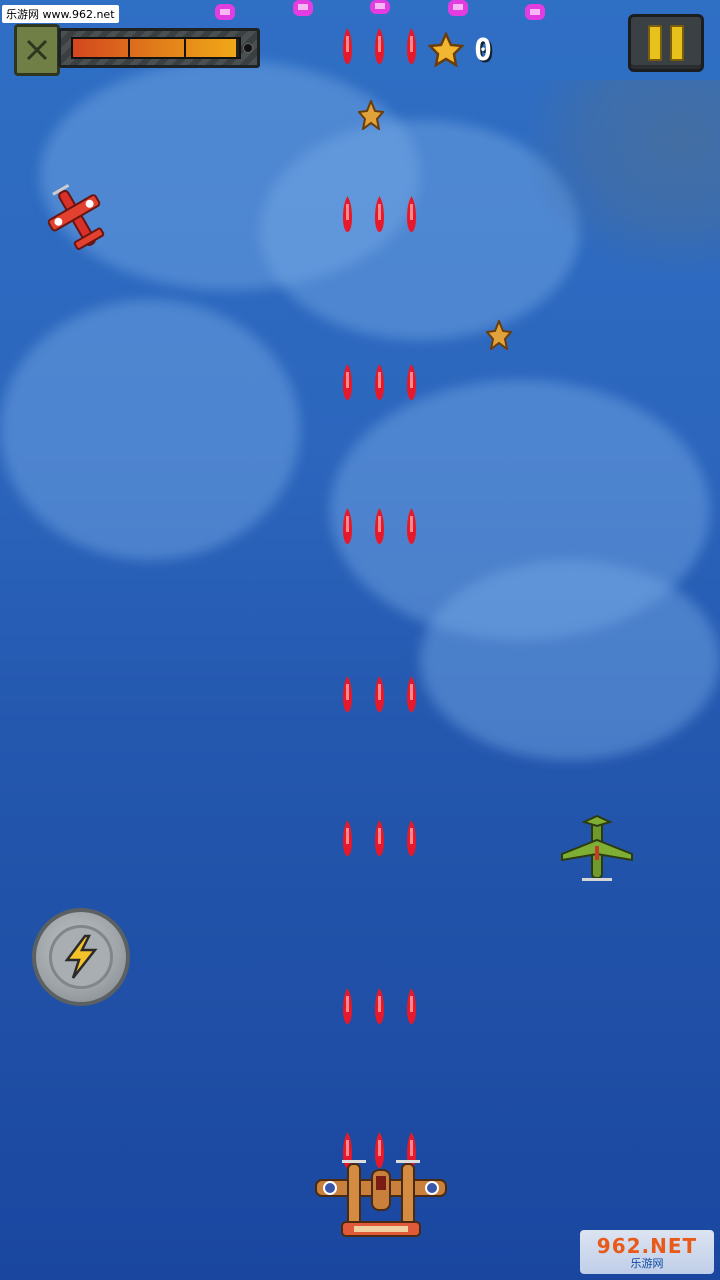  I want to click on player-plane, so click(381, 1202).